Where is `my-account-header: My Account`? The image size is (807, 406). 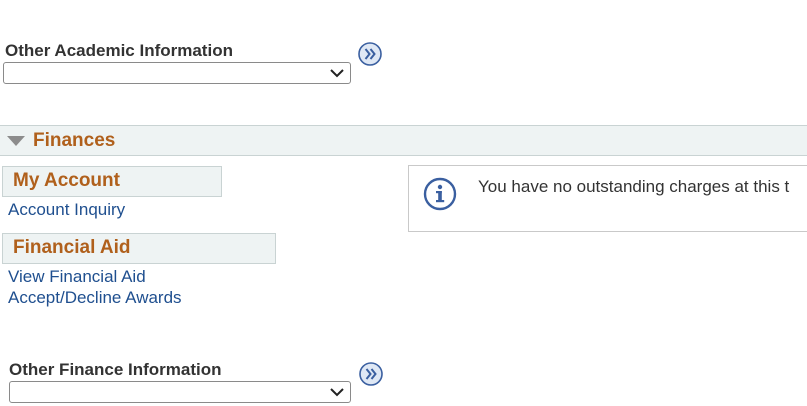 my-account-header: My Account is located at coordinates (112, 181).